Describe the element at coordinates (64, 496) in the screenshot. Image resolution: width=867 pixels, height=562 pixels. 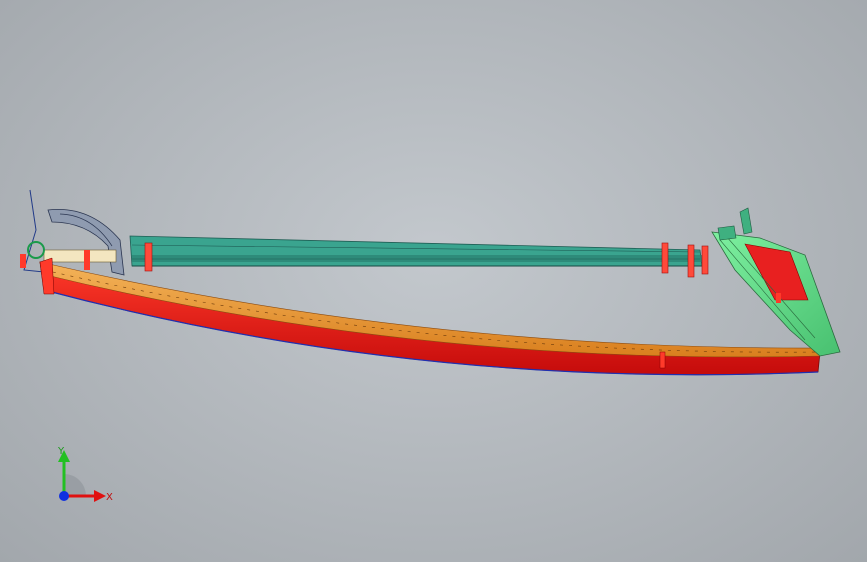
I see `z-axis-dot` at that location.